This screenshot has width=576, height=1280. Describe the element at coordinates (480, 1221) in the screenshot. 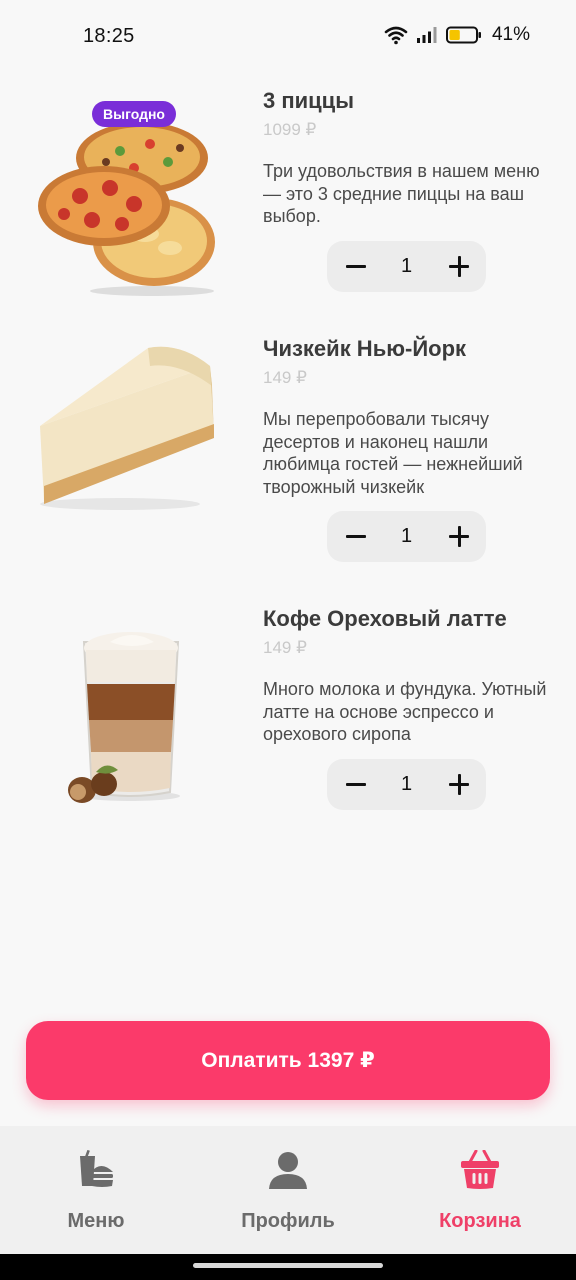

I see `nav-label: Корзина` at that location.